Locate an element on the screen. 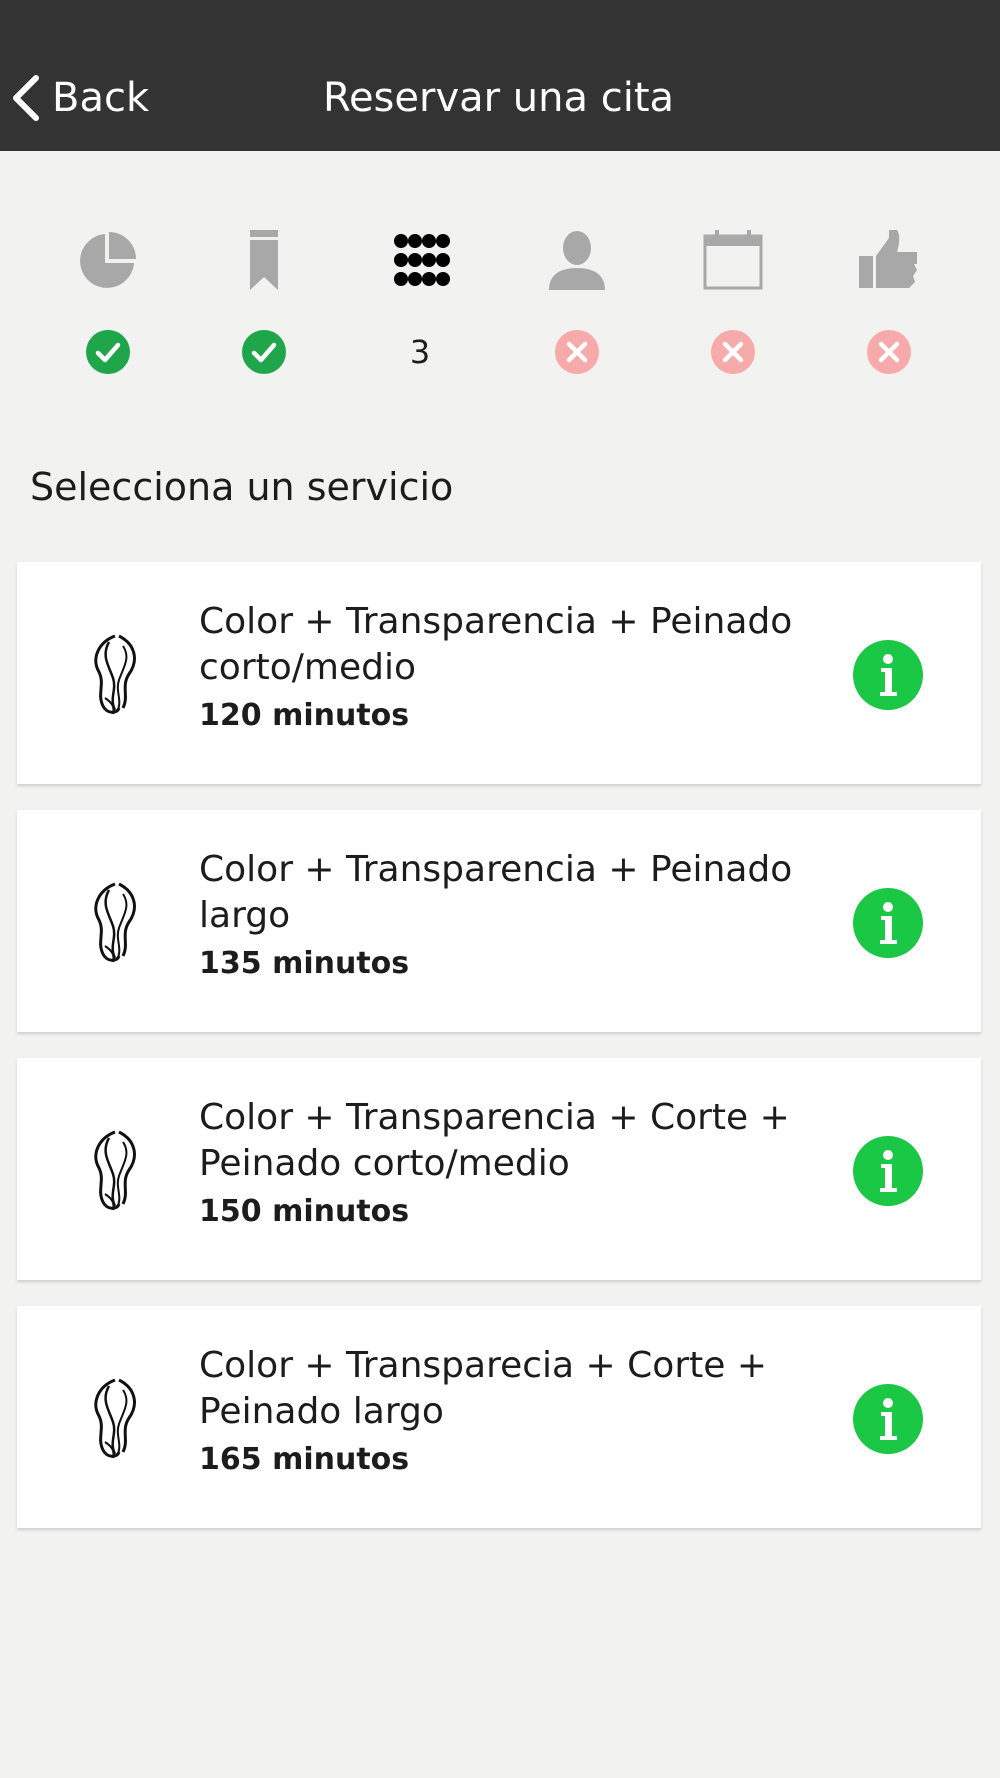 This screenshot has height=1778, width=1000. service-name-line2: Peinado corto/medio is located at coordinates (384, 1163).